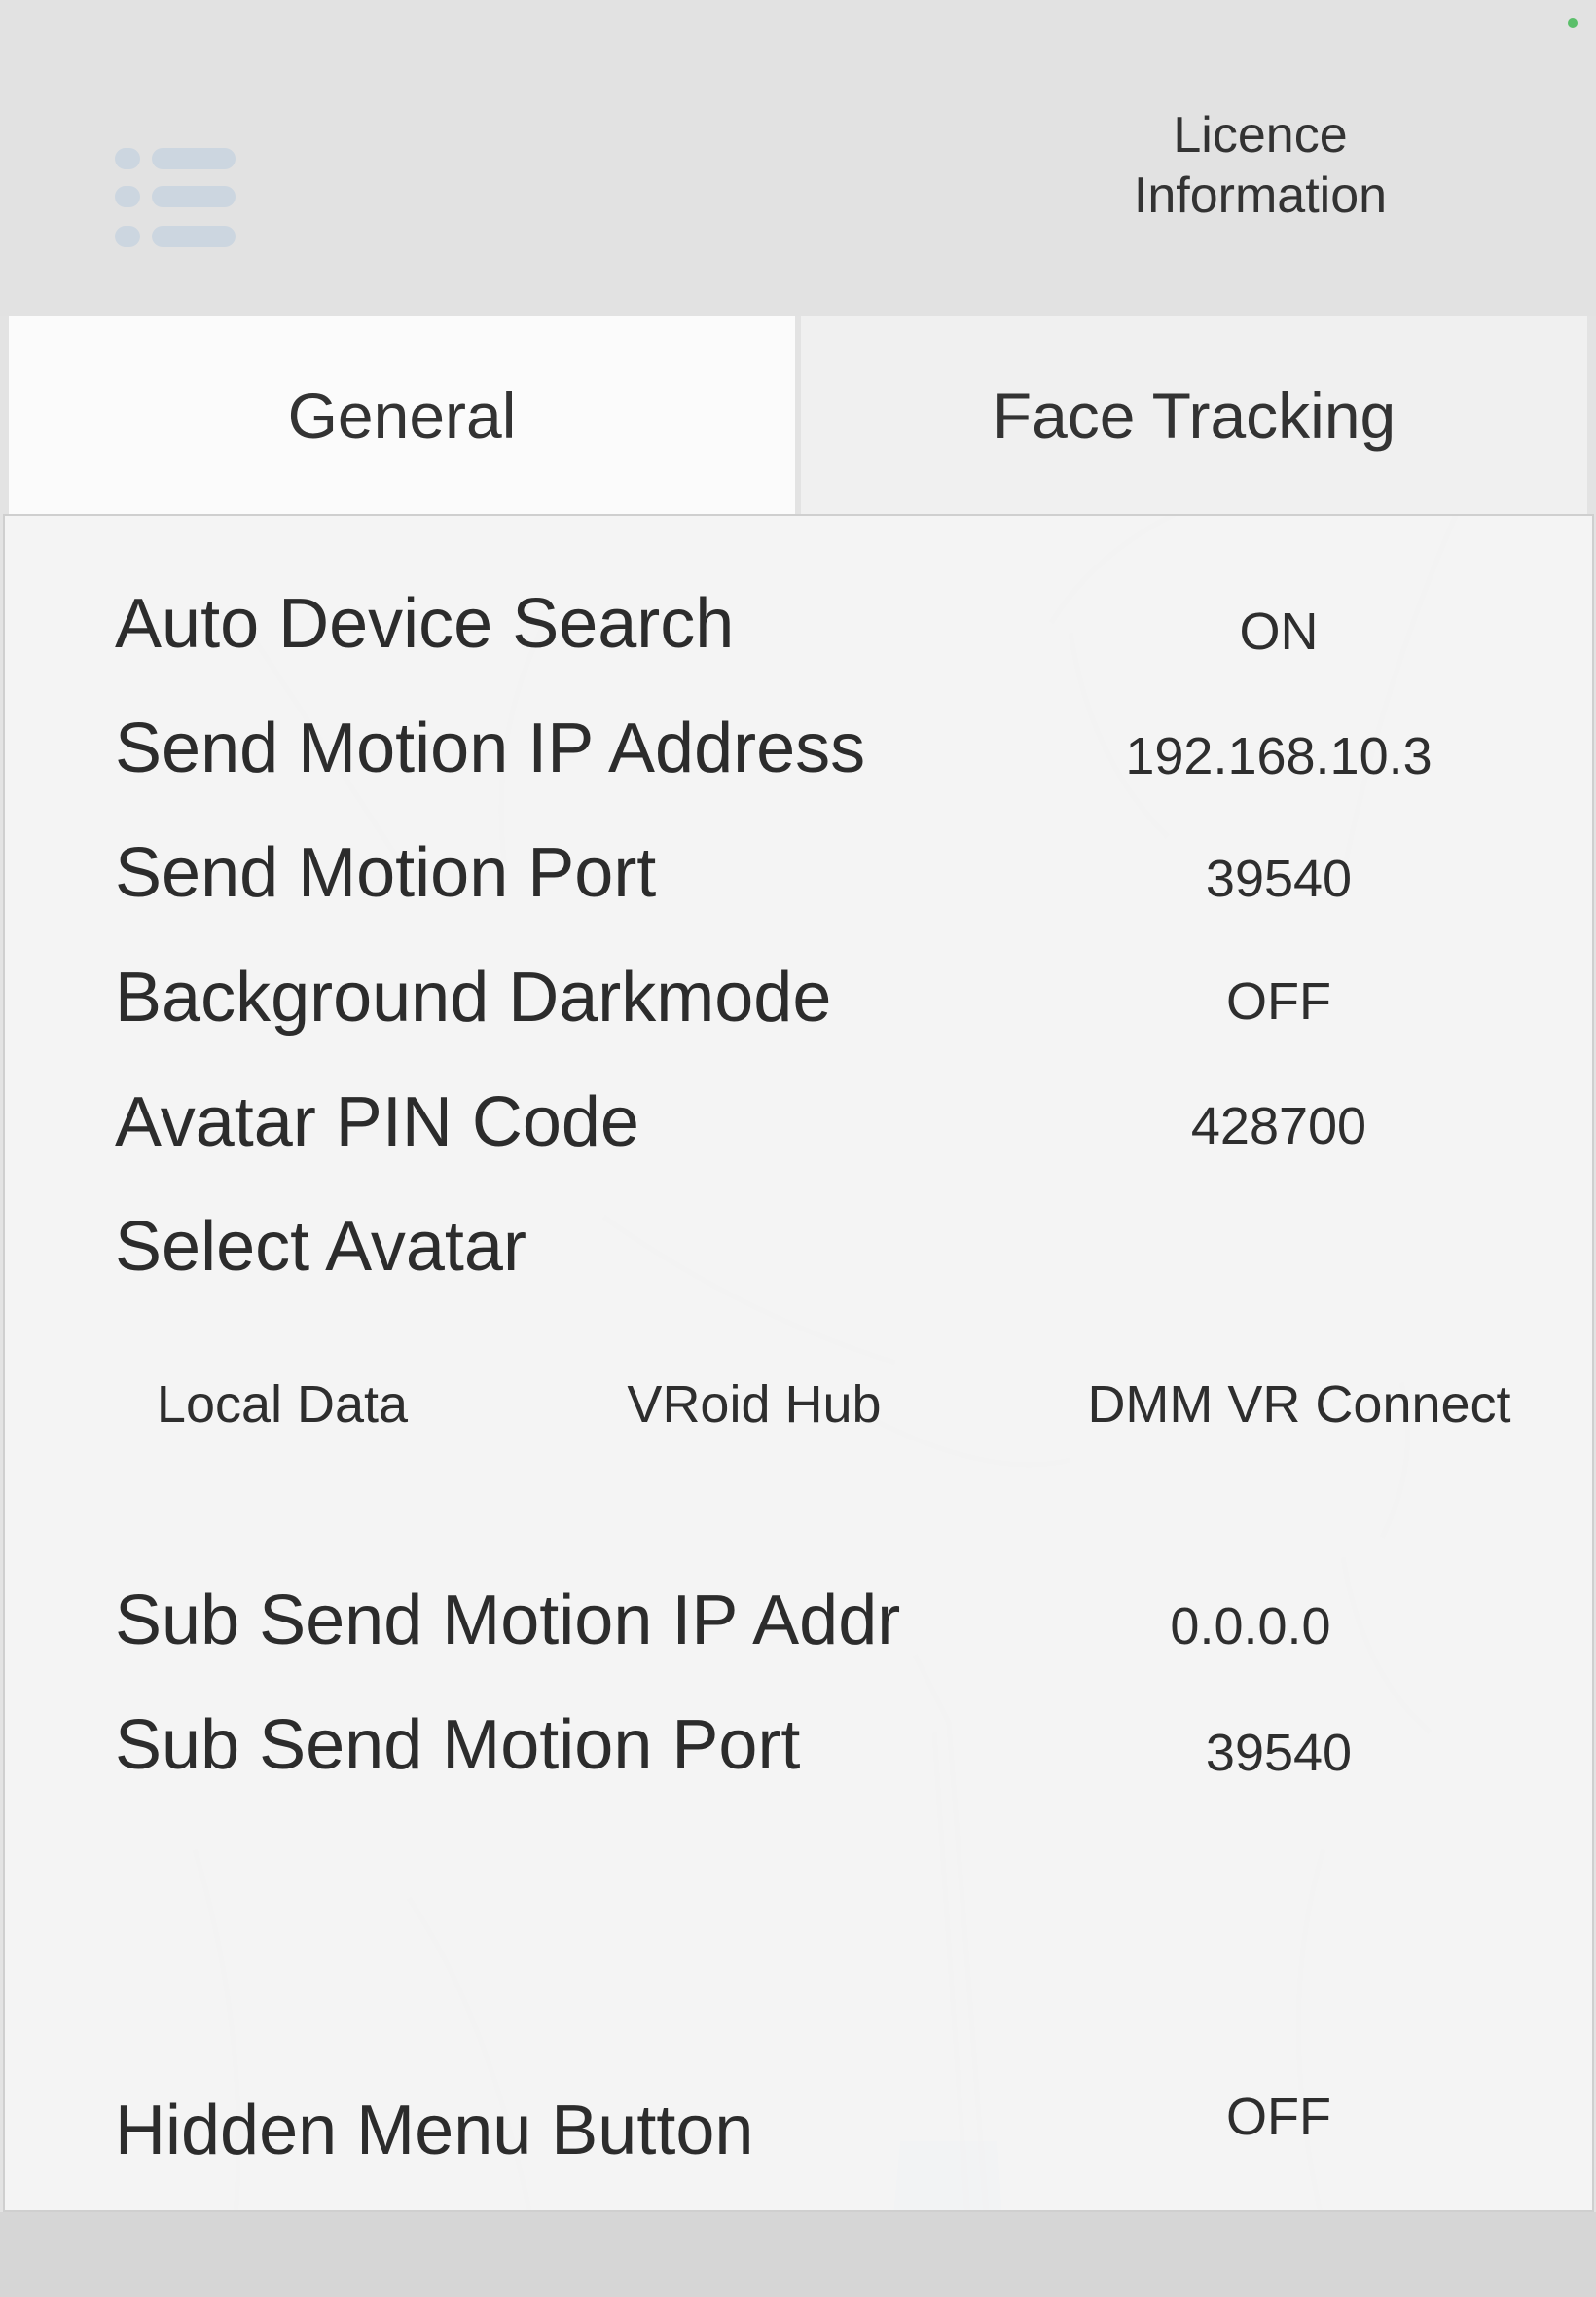  I want to click on background-darkmode-label: Background Darkmode, so click(473, 998).